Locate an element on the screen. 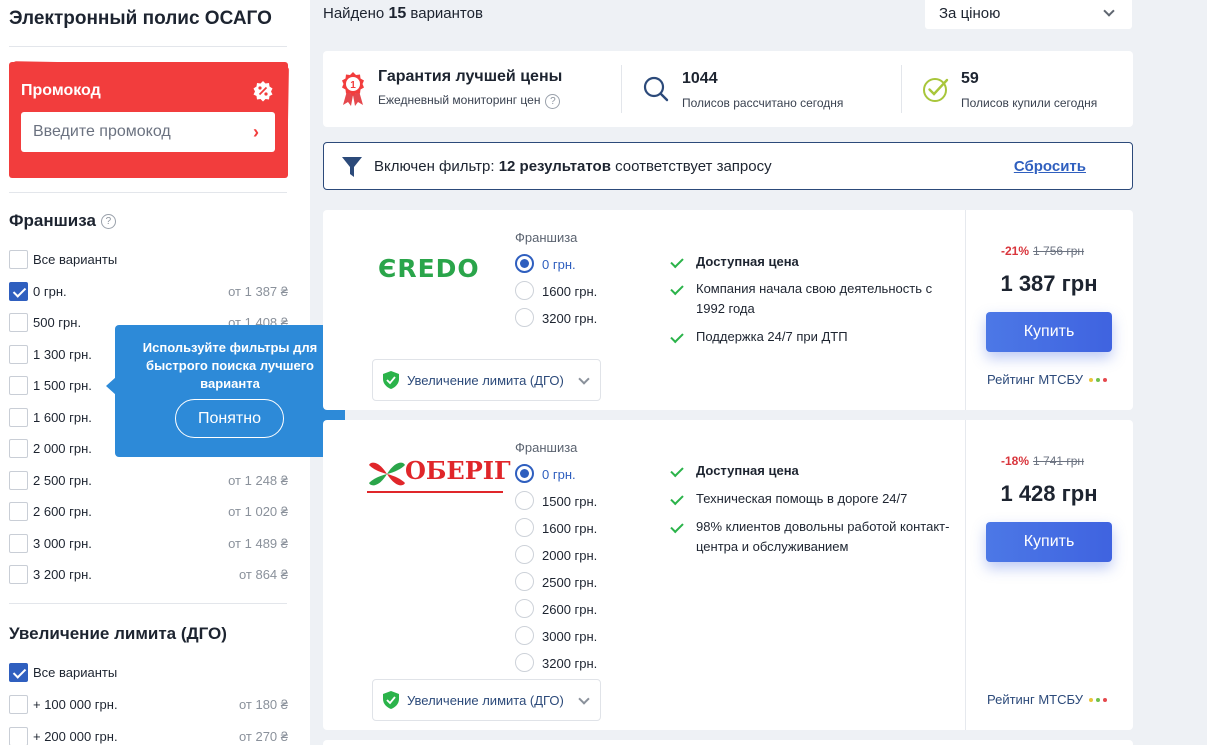  filter-option: + 100 000 грн. от 180 ₴ is located at coordinates (154, 706).